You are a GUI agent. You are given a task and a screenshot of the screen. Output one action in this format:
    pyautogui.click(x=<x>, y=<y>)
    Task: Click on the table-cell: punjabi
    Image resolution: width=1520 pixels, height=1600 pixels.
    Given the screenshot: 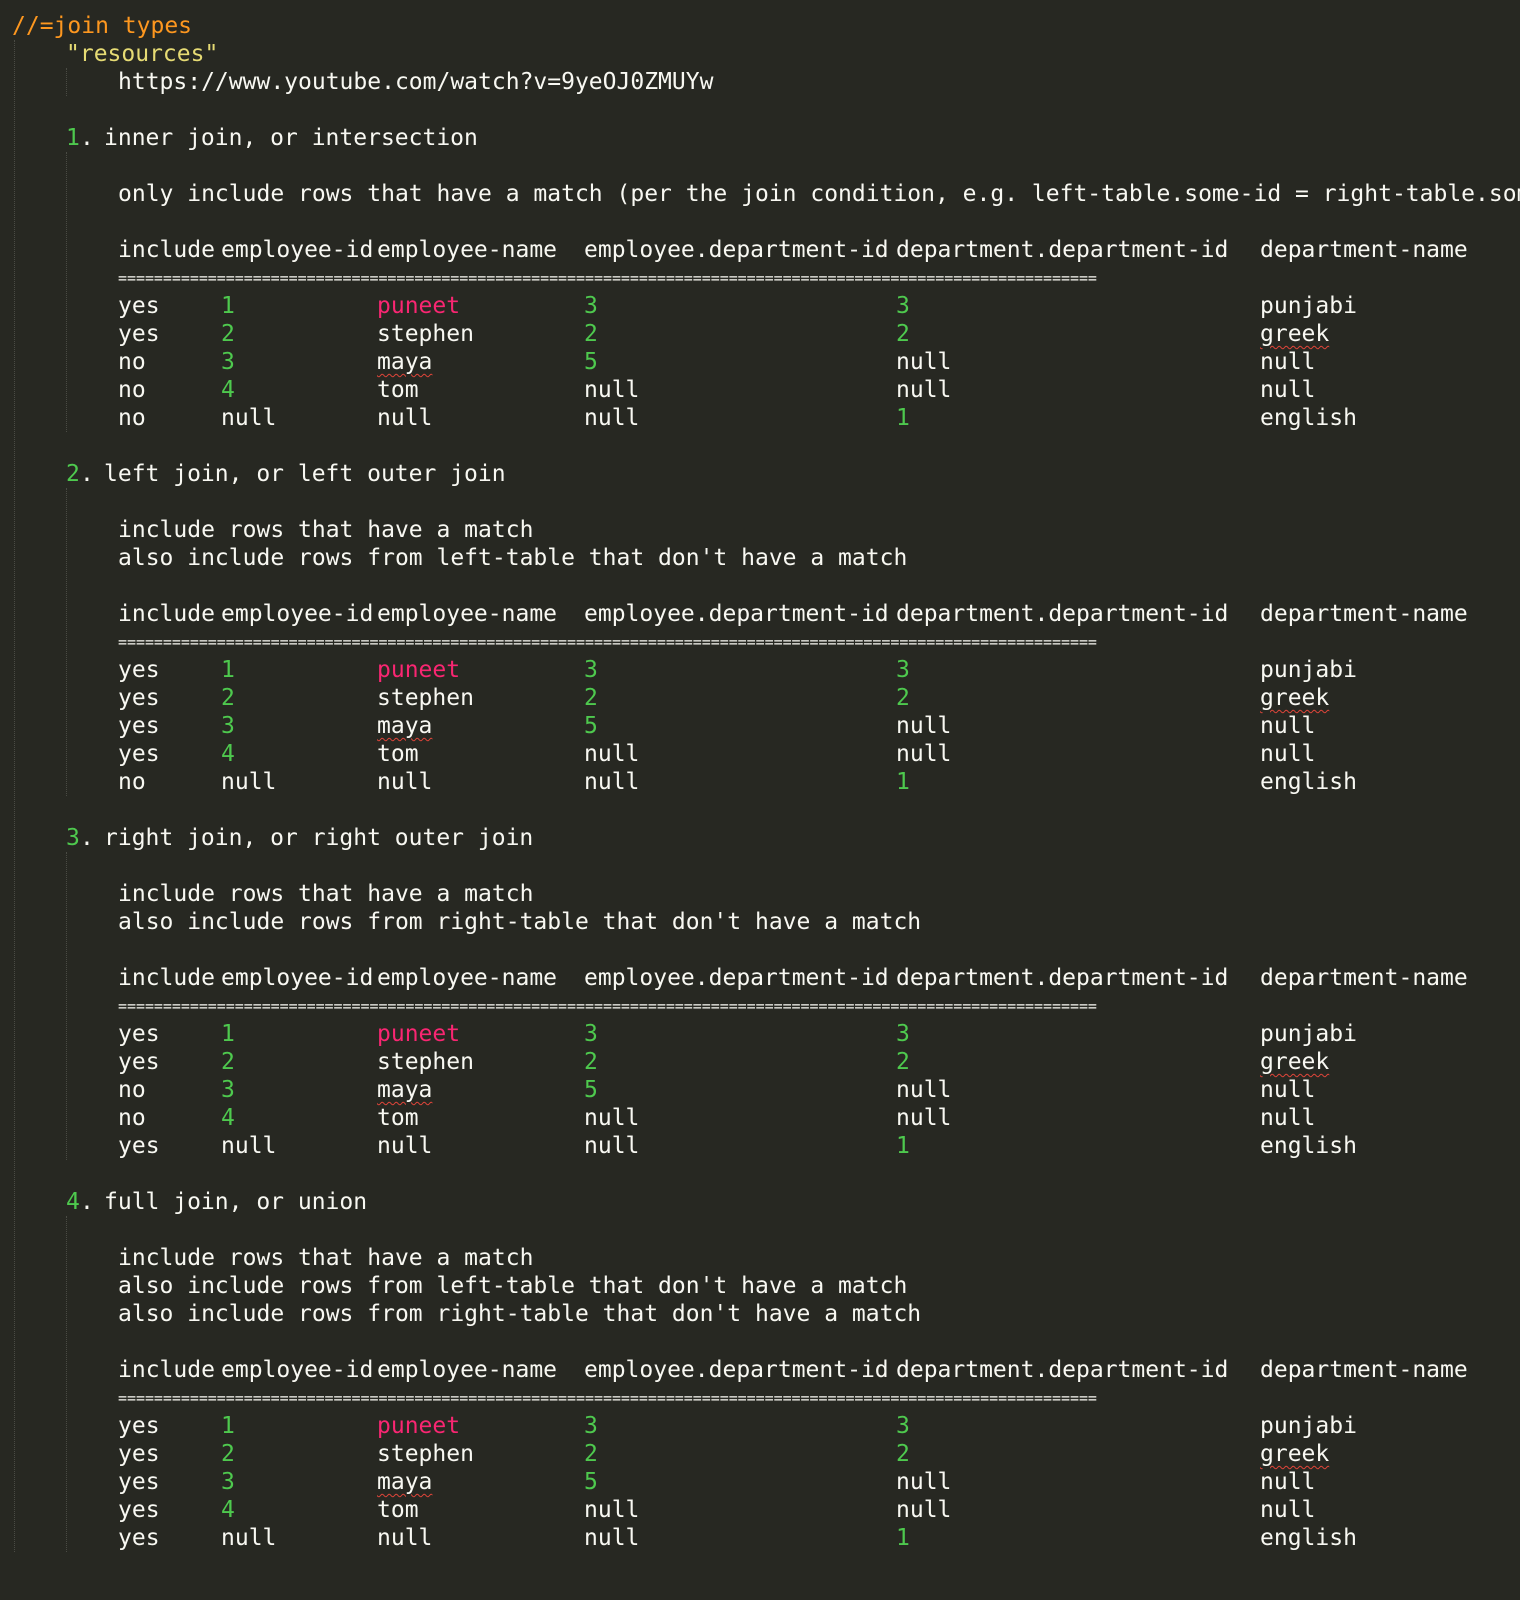 What is the action you would take?
    pyautogui.click(x=1308, y=1034)
    